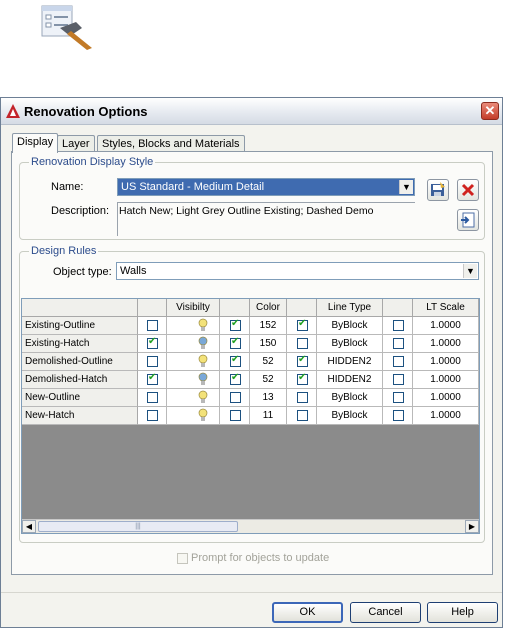 The height and width of the screenshot is (630, 505). I want to click on renovation-options-tool-icon, so click(68, 26).